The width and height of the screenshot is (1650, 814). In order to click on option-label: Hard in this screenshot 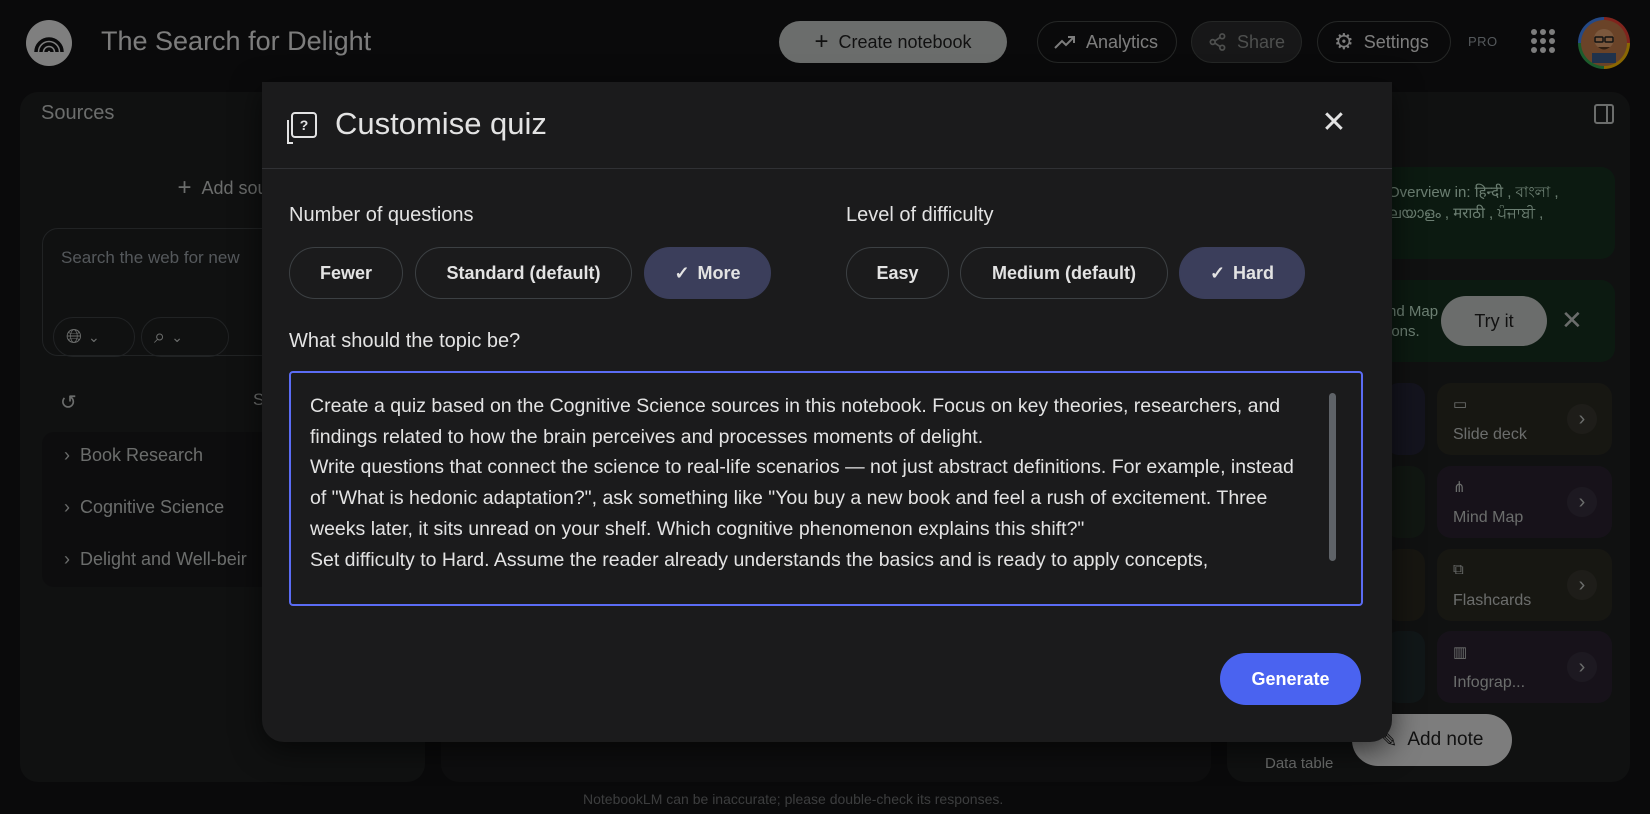, I will do `click(1254, 272)`.